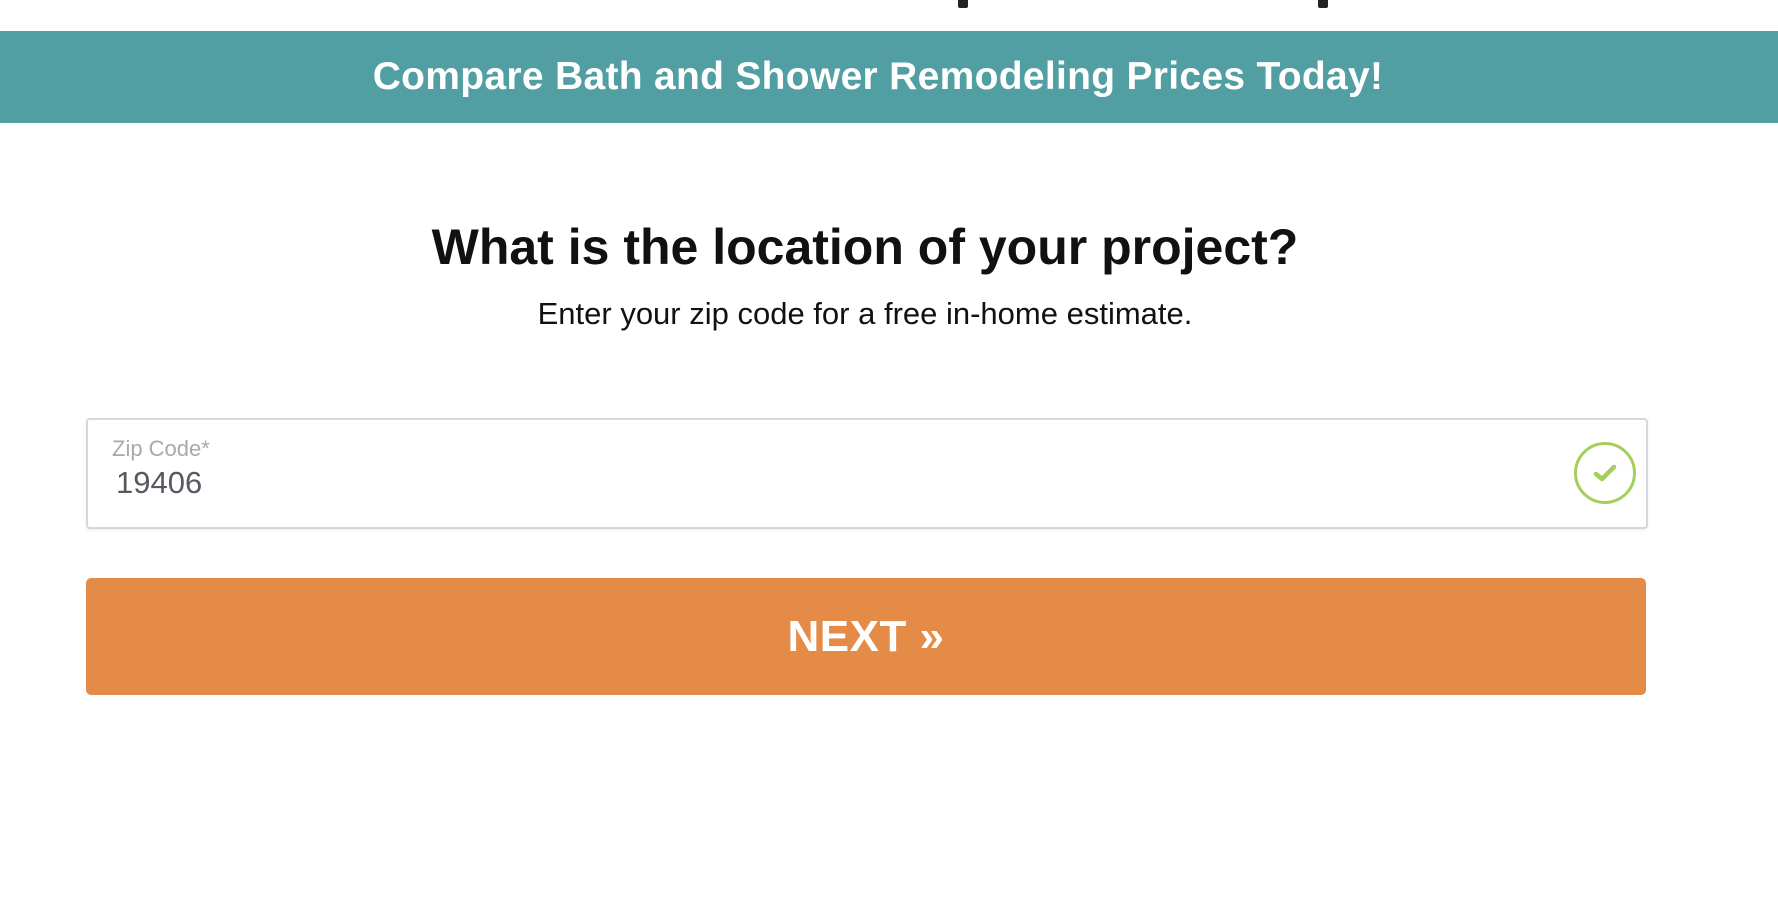 This screenshot has height=910, width=1778. Describe the element at coordinates (865, 247) in the screenshot. I see `question-heading: What is the location of your project?` at that location.